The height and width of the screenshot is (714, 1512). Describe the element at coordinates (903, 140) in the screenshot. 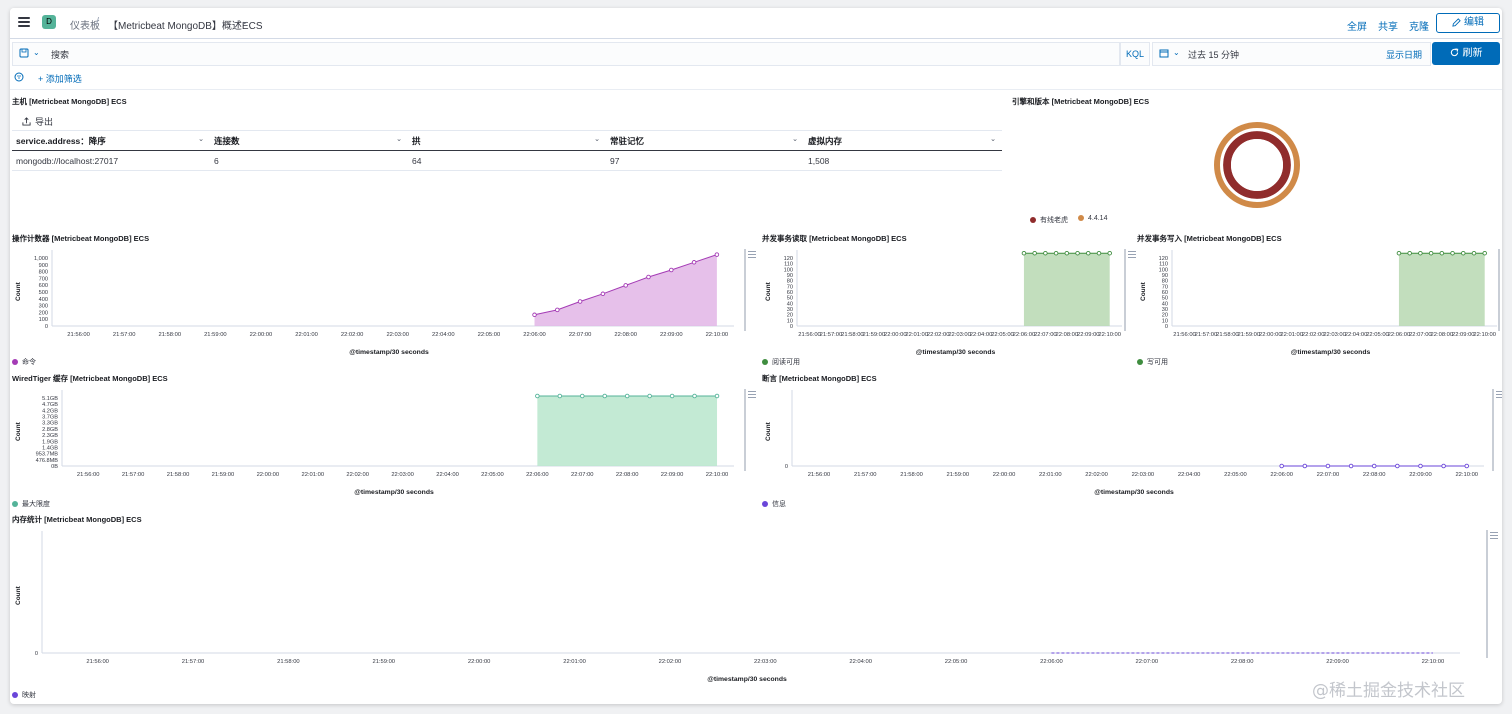

I see `column-header-virtual-memory: 虚拟内存 ⌄` at that location.